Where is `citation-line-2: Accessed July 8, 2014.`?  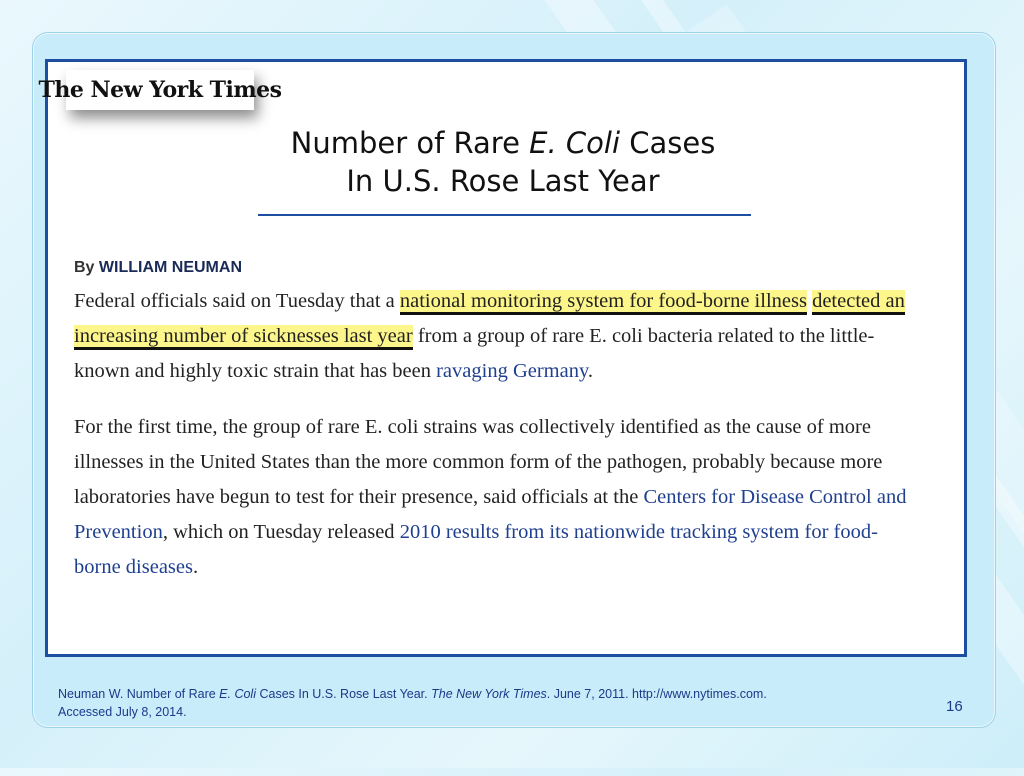 citation-line-2: Accessed July 8, 2014. is located at coordinates (122, 712).